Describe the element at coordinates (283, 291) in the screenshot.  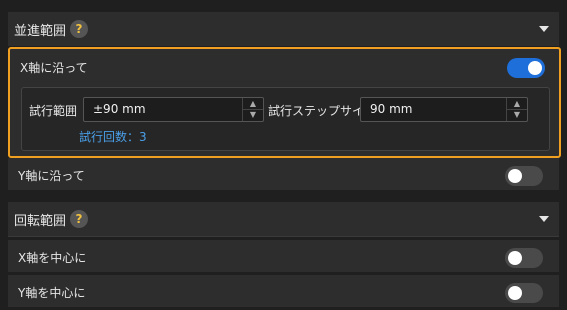
I see `y-axis-rotation-row: Y軸を中心に` at that location.